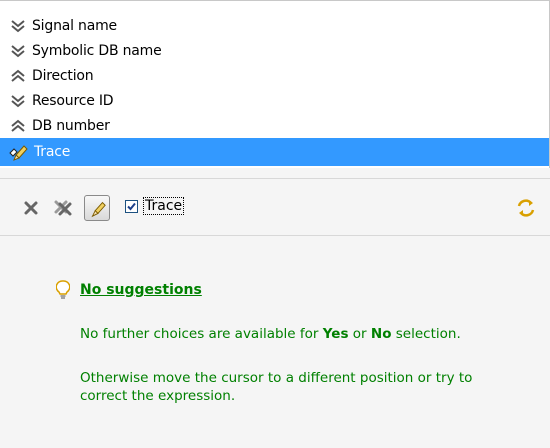 The height and width of the screenshot is (448, 550). What do you see at coordinates (141, 290) in the screenshot?
I see `suggestions-title-link: No suggestions` at bounding box center [141, 290].